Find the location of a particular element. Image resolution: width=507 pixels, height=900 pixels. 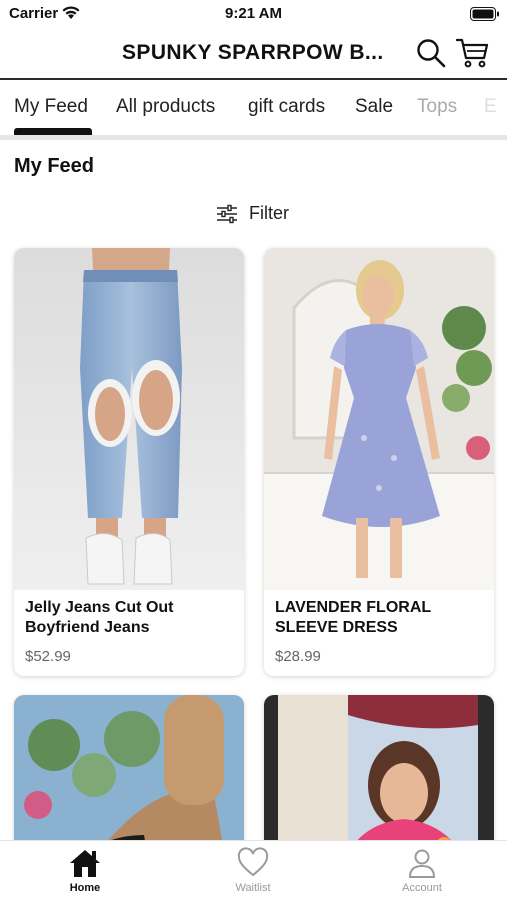

tab-my-feed: My Feed is located at coordinates (51, 107).